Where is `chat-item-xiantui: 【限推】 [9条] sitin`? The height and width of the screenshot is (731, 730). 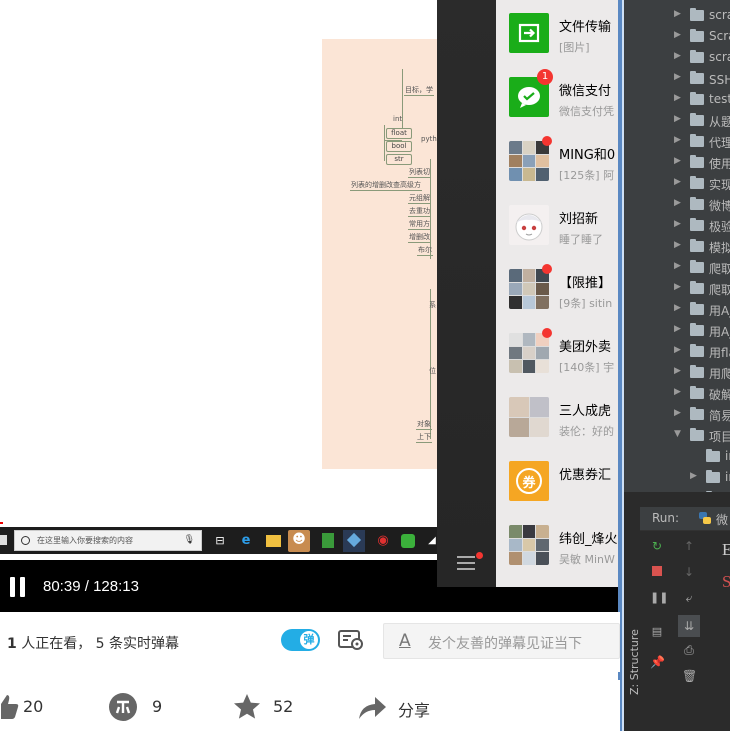 chat-item-xiantui: 【限推】 [9条] sitin is located at coordinates (557, 288).